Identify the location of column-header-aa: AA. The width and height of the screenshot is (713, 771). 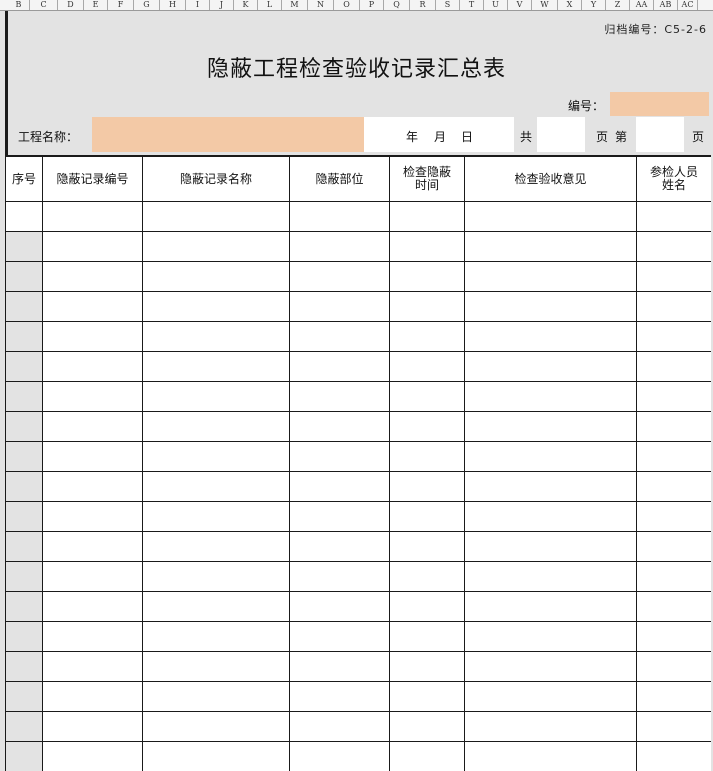
(642, 5).